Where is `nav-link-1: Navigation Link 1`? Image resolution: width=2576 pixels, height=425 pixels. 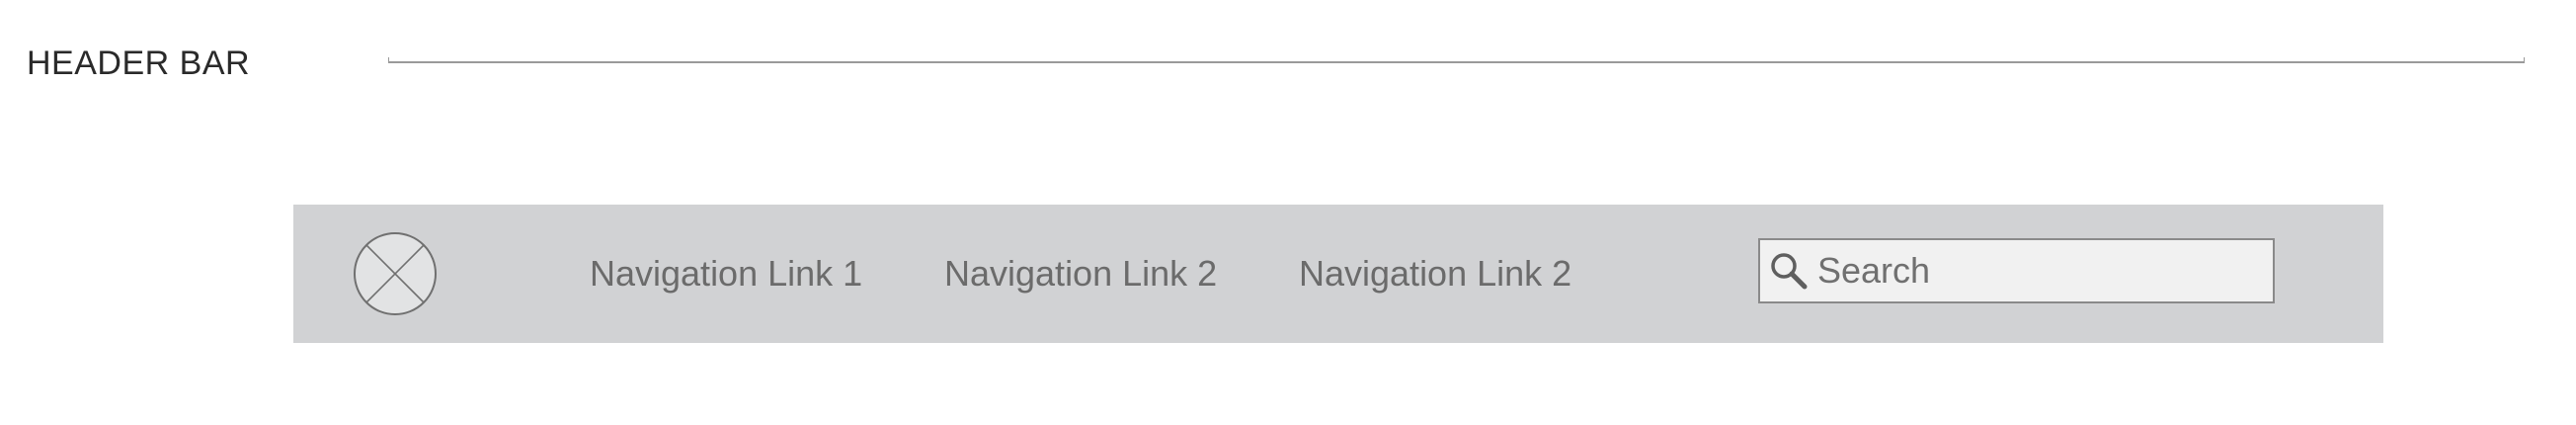 nav-link-1: Navigation Link 1 is located at coordinates (726, 274).